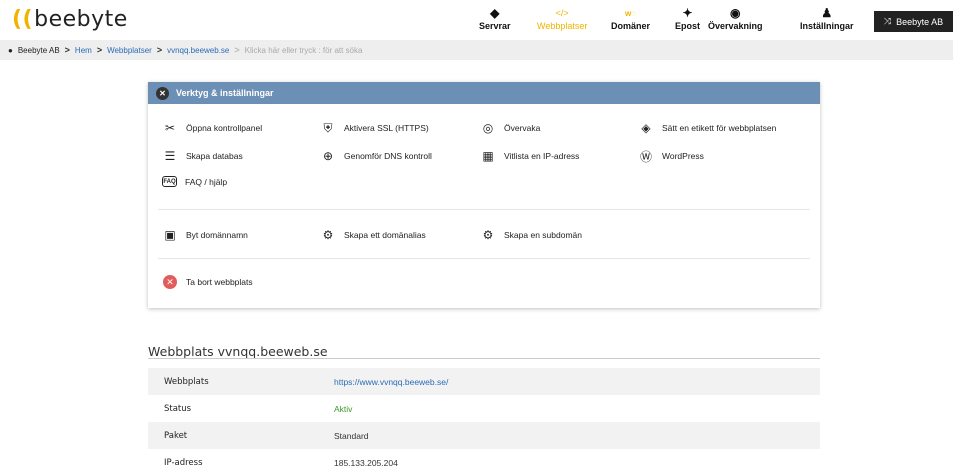 This screenshot has width=953, height=476. What do you see at coordinates (198, 50) in the screenshot?
I see `breadcrumb-site: vvnqq.beeweb.se` at bounding box center [198, 50].